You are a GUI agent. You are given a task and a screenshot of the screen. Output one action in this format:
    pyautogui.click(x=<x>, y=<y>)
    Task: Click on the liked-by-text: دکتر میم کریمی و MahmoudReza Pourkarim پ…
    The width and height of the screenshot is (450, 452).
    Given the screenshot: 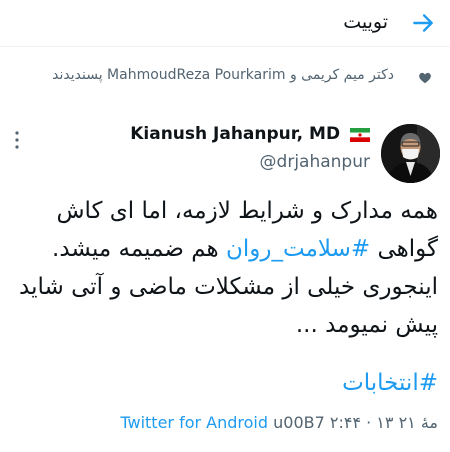 What is the action you would take?
    pyautogui.click(x=223, y=75)
    